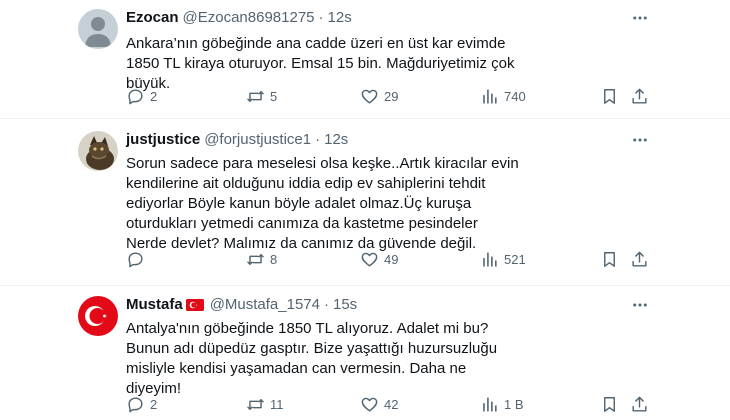 The image size is (730, 420). What do you see at coordinates (249, 18) in the screenshot?
I see `user-handle: @Ezocan86981275` at bounding box center [249, 18].